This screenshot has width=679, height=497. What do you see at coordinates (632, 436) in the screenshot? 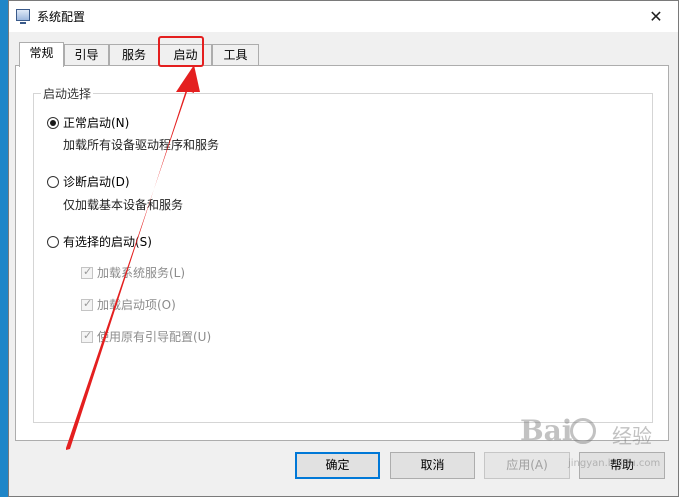
I see `watermark-text: 经验` at bounding box center [632, 436].